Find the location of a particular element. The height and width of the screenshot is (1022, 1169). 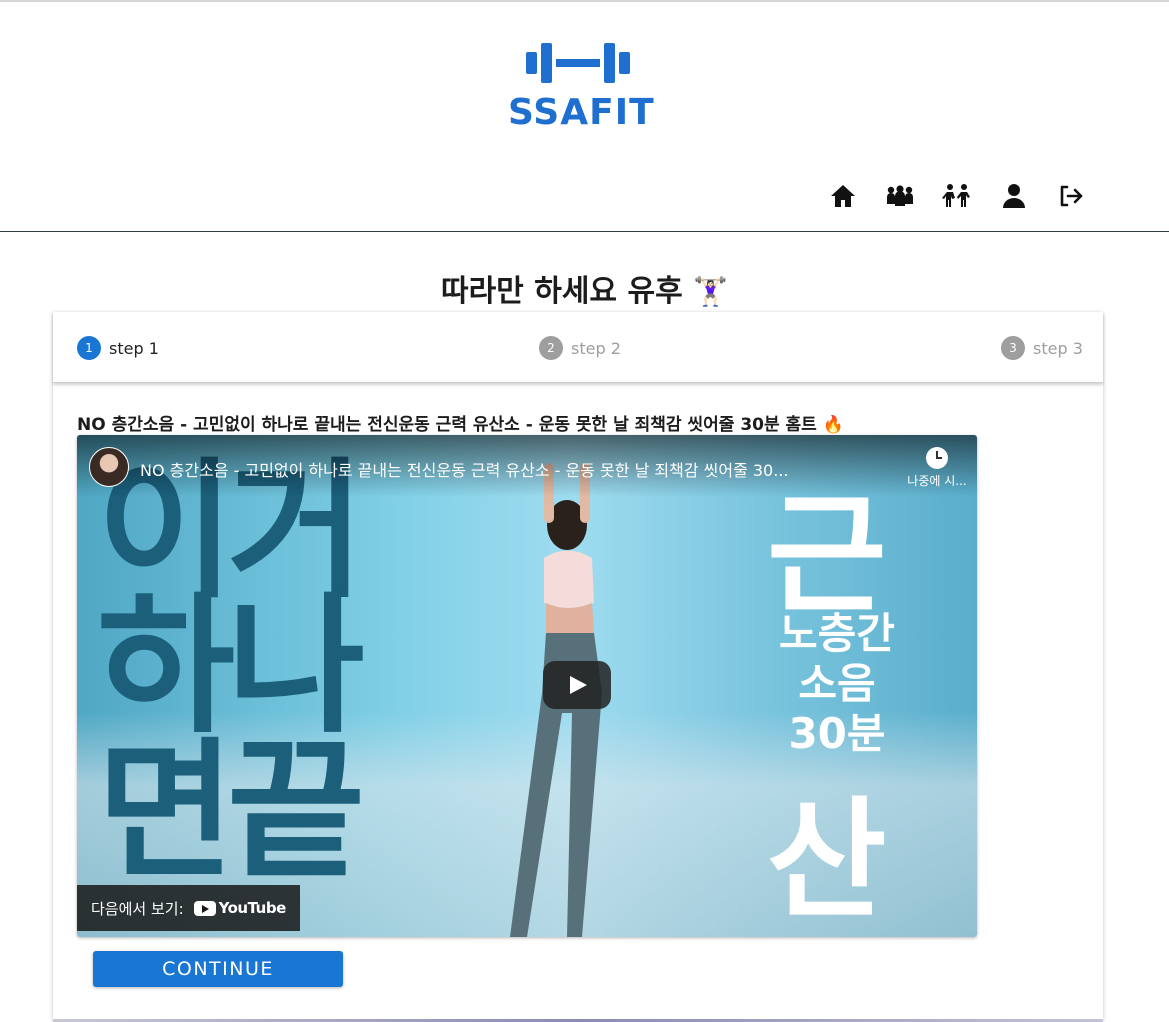

step-2-label: step 2 is located at coordinates (596, 348).